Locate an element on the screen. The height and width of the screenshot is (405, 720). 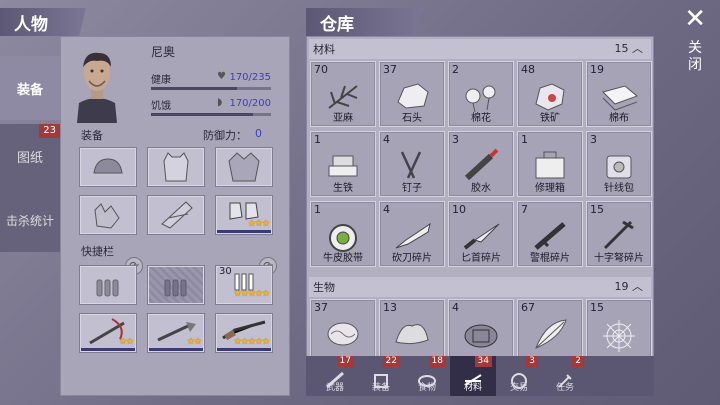
storage-item: 19 棉布 is located at coordinates (619, 94).